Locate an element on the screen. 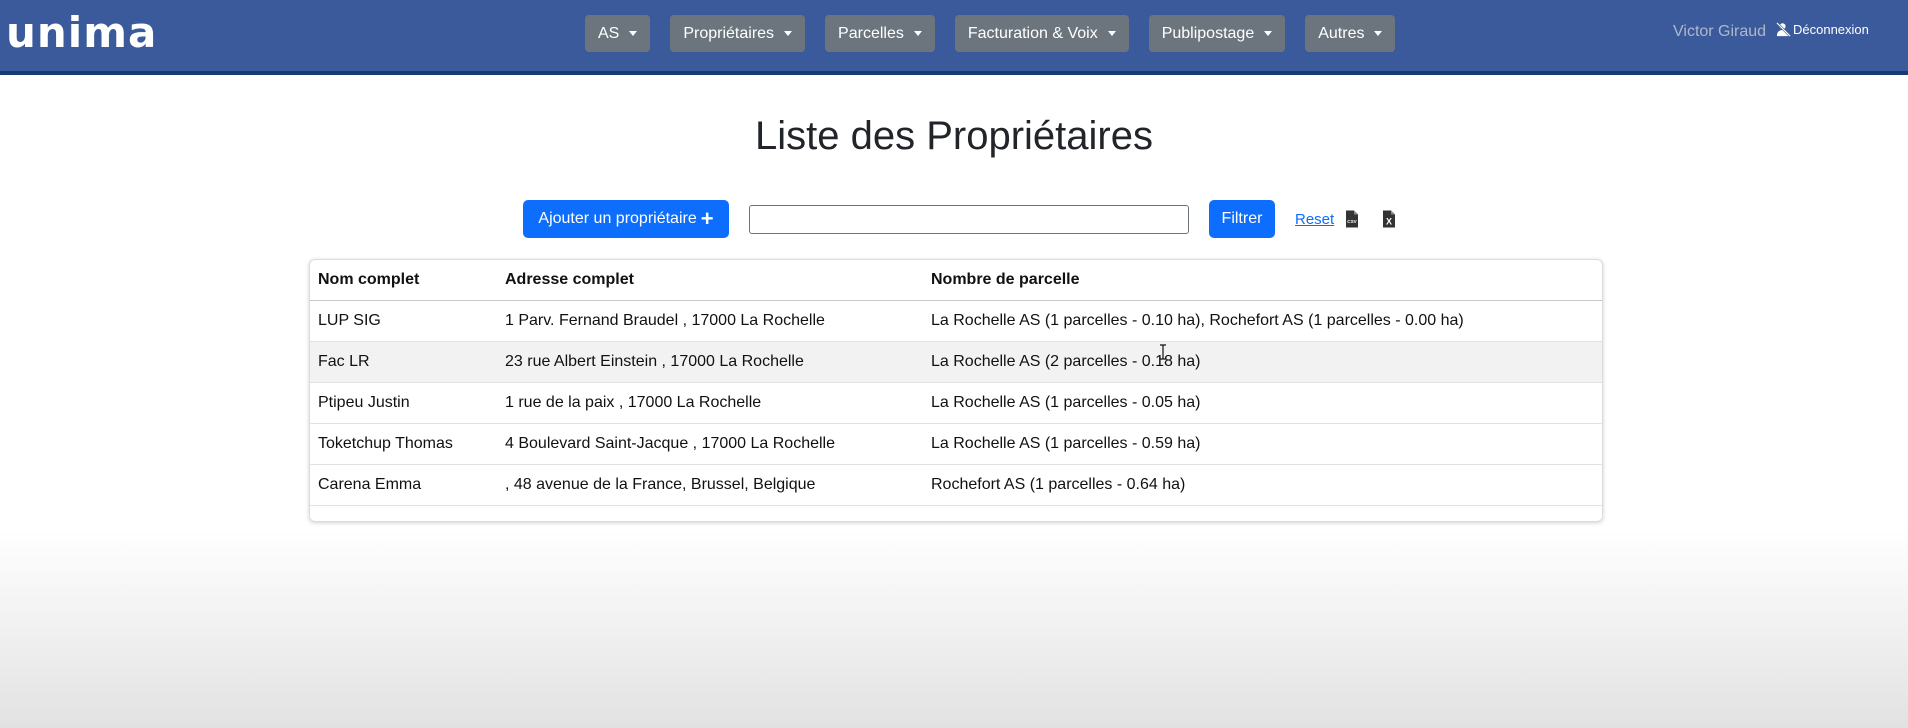 The width and height of the screenshot is (1908, 728). text-cursor-icon is located at coordinates (1163, 352).